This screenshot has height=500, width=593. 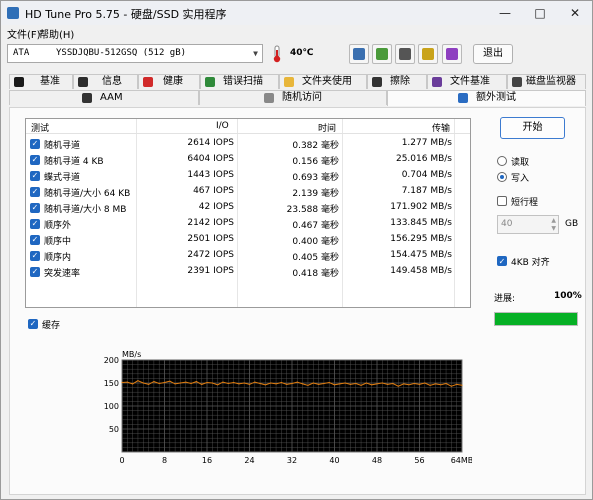 What do you see at coordinates (104, 97) in the screenshot?
I see `tab-aam: AAM` at bounding box center [104, 97].